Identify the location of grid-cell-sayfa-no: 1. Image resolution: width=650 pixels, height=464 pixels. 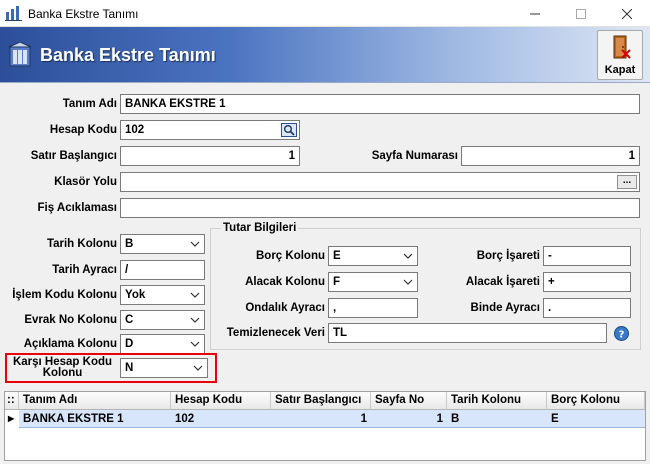
(439, 419).